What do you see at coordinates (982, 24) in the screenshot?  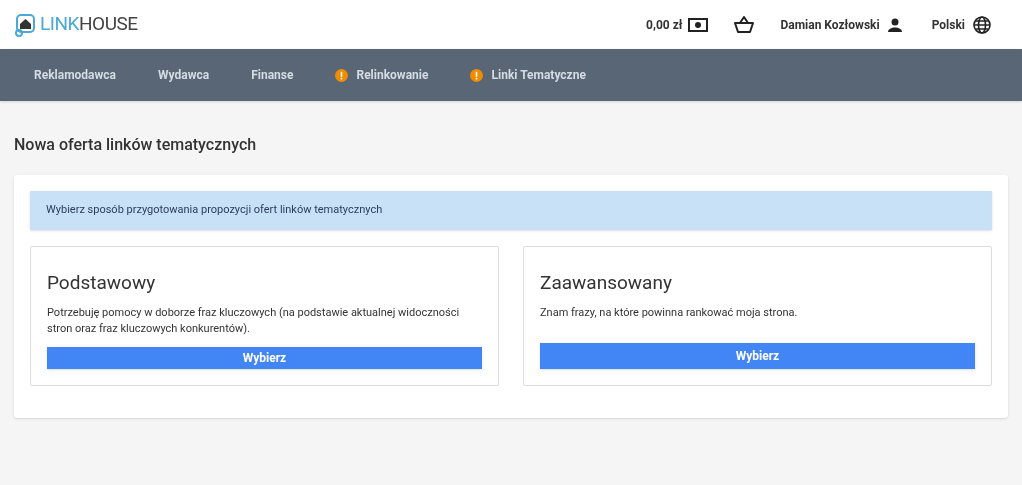 I see `globe-icon` at bounding box center [982, 24].